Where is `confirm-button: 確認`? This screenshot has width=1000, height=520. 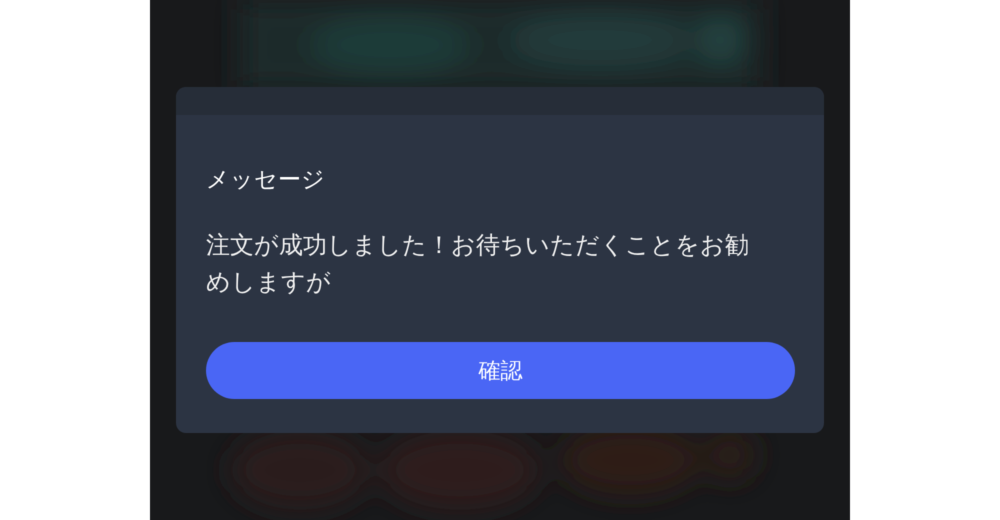
confirm-button: 確認 is located at coordinates (500, 370).